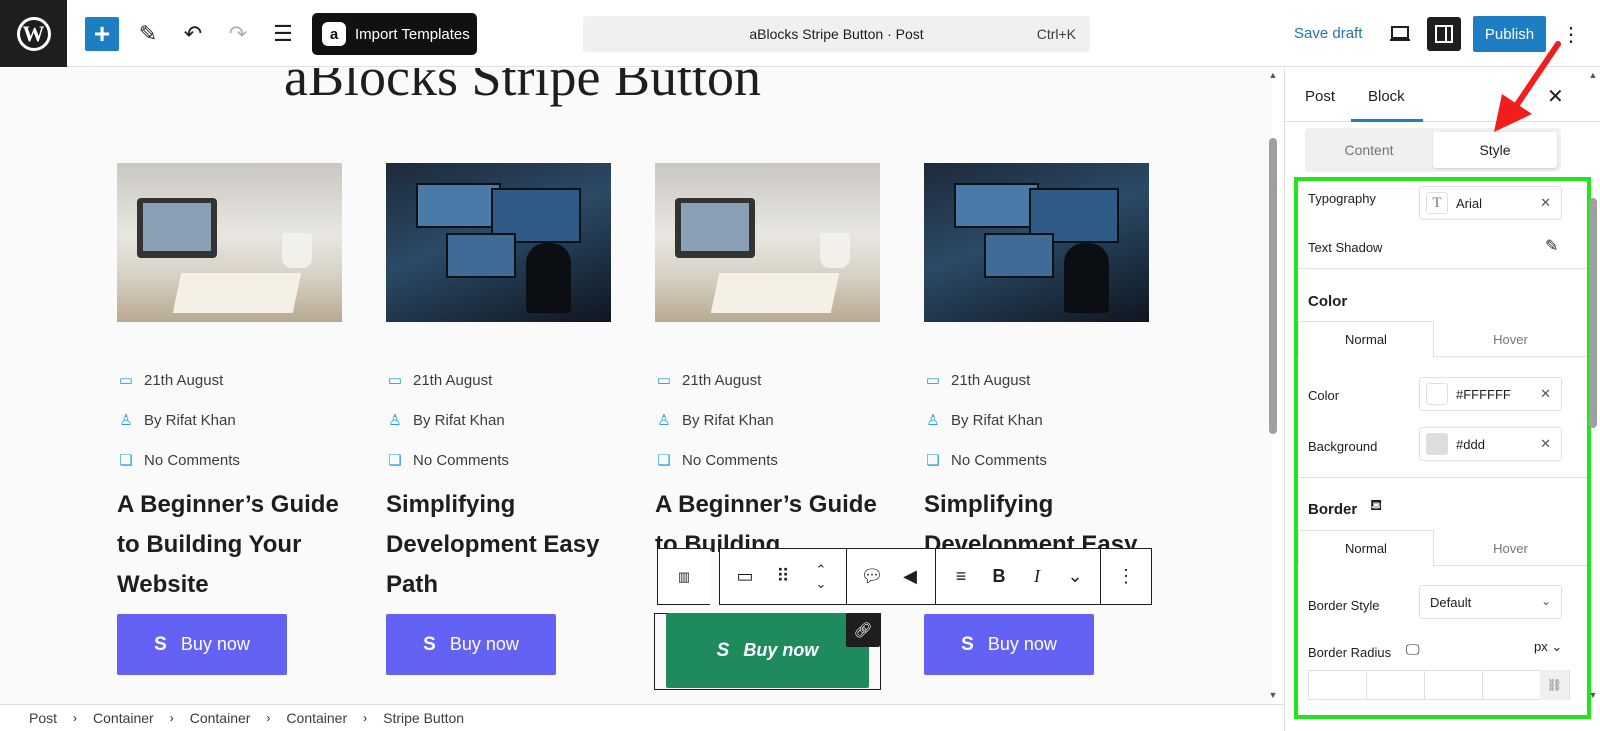  What do you see at coordinates (767, 242) in the screenshot?
I see `post-thumbnail` at bounding box center [767, 242].